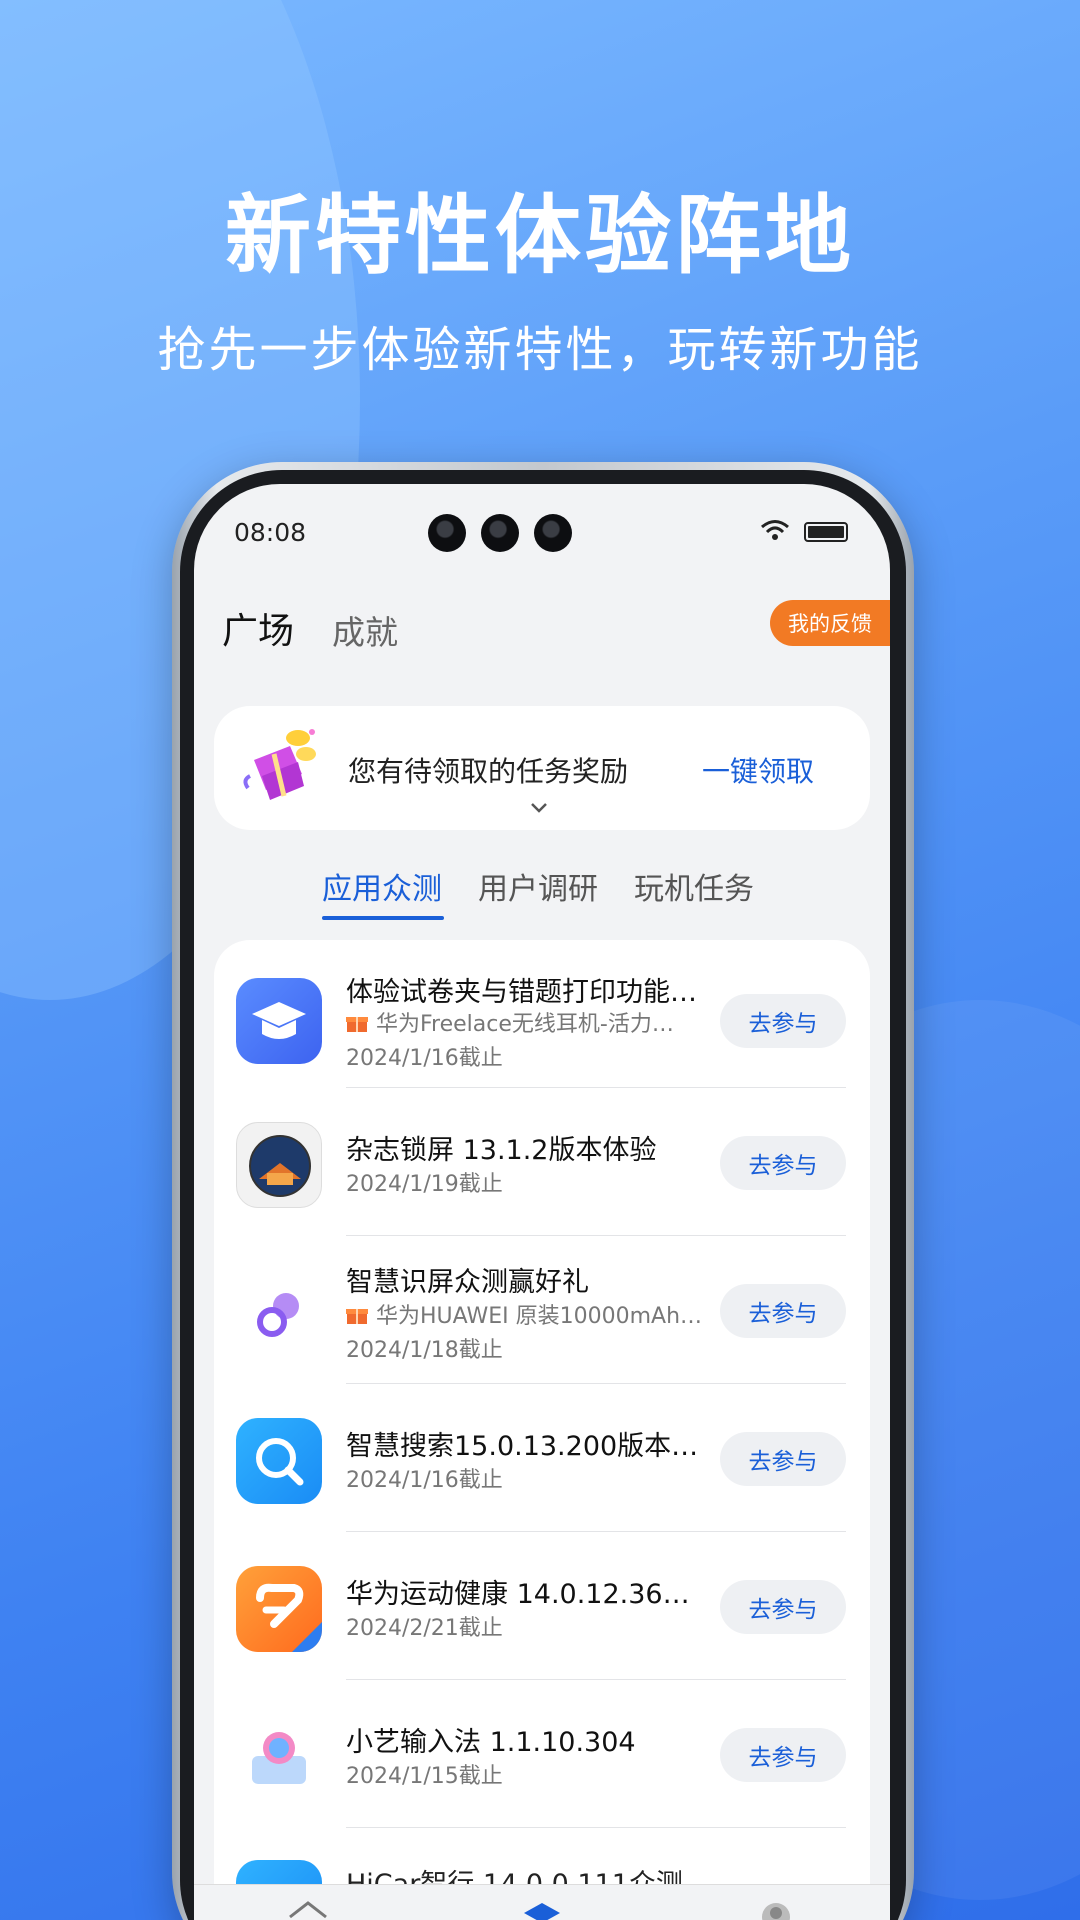 The width and height of the screenshot is (1080, 1920). I want to click on keyboard-app-icon, so click(279, 1757).